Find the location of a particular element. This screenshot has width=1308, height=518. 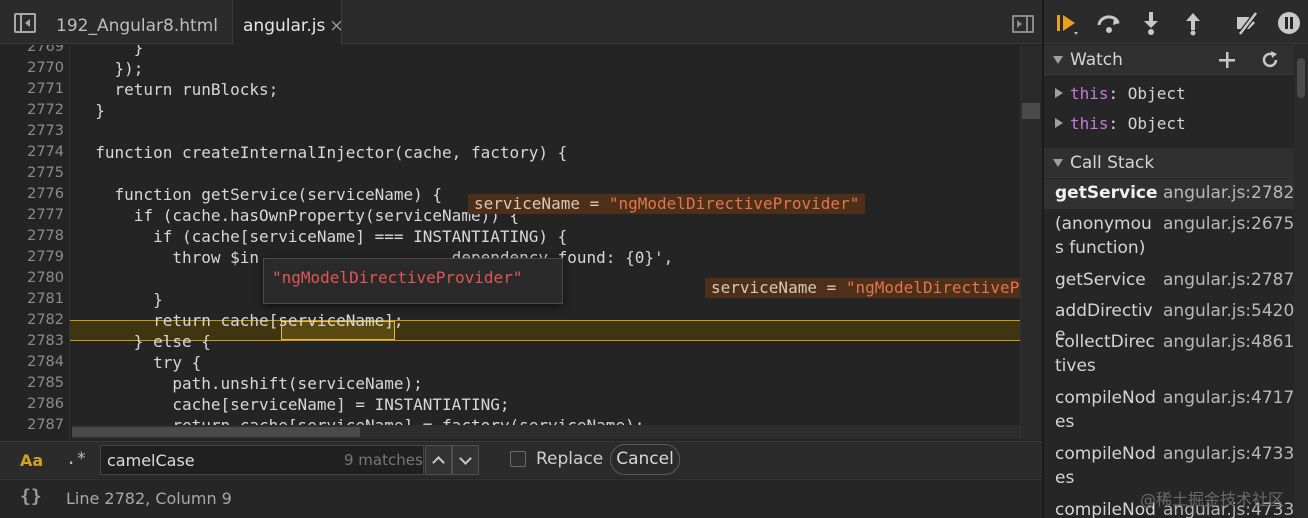

match-case-toggle: Aa is located at coordinates (31, 460).